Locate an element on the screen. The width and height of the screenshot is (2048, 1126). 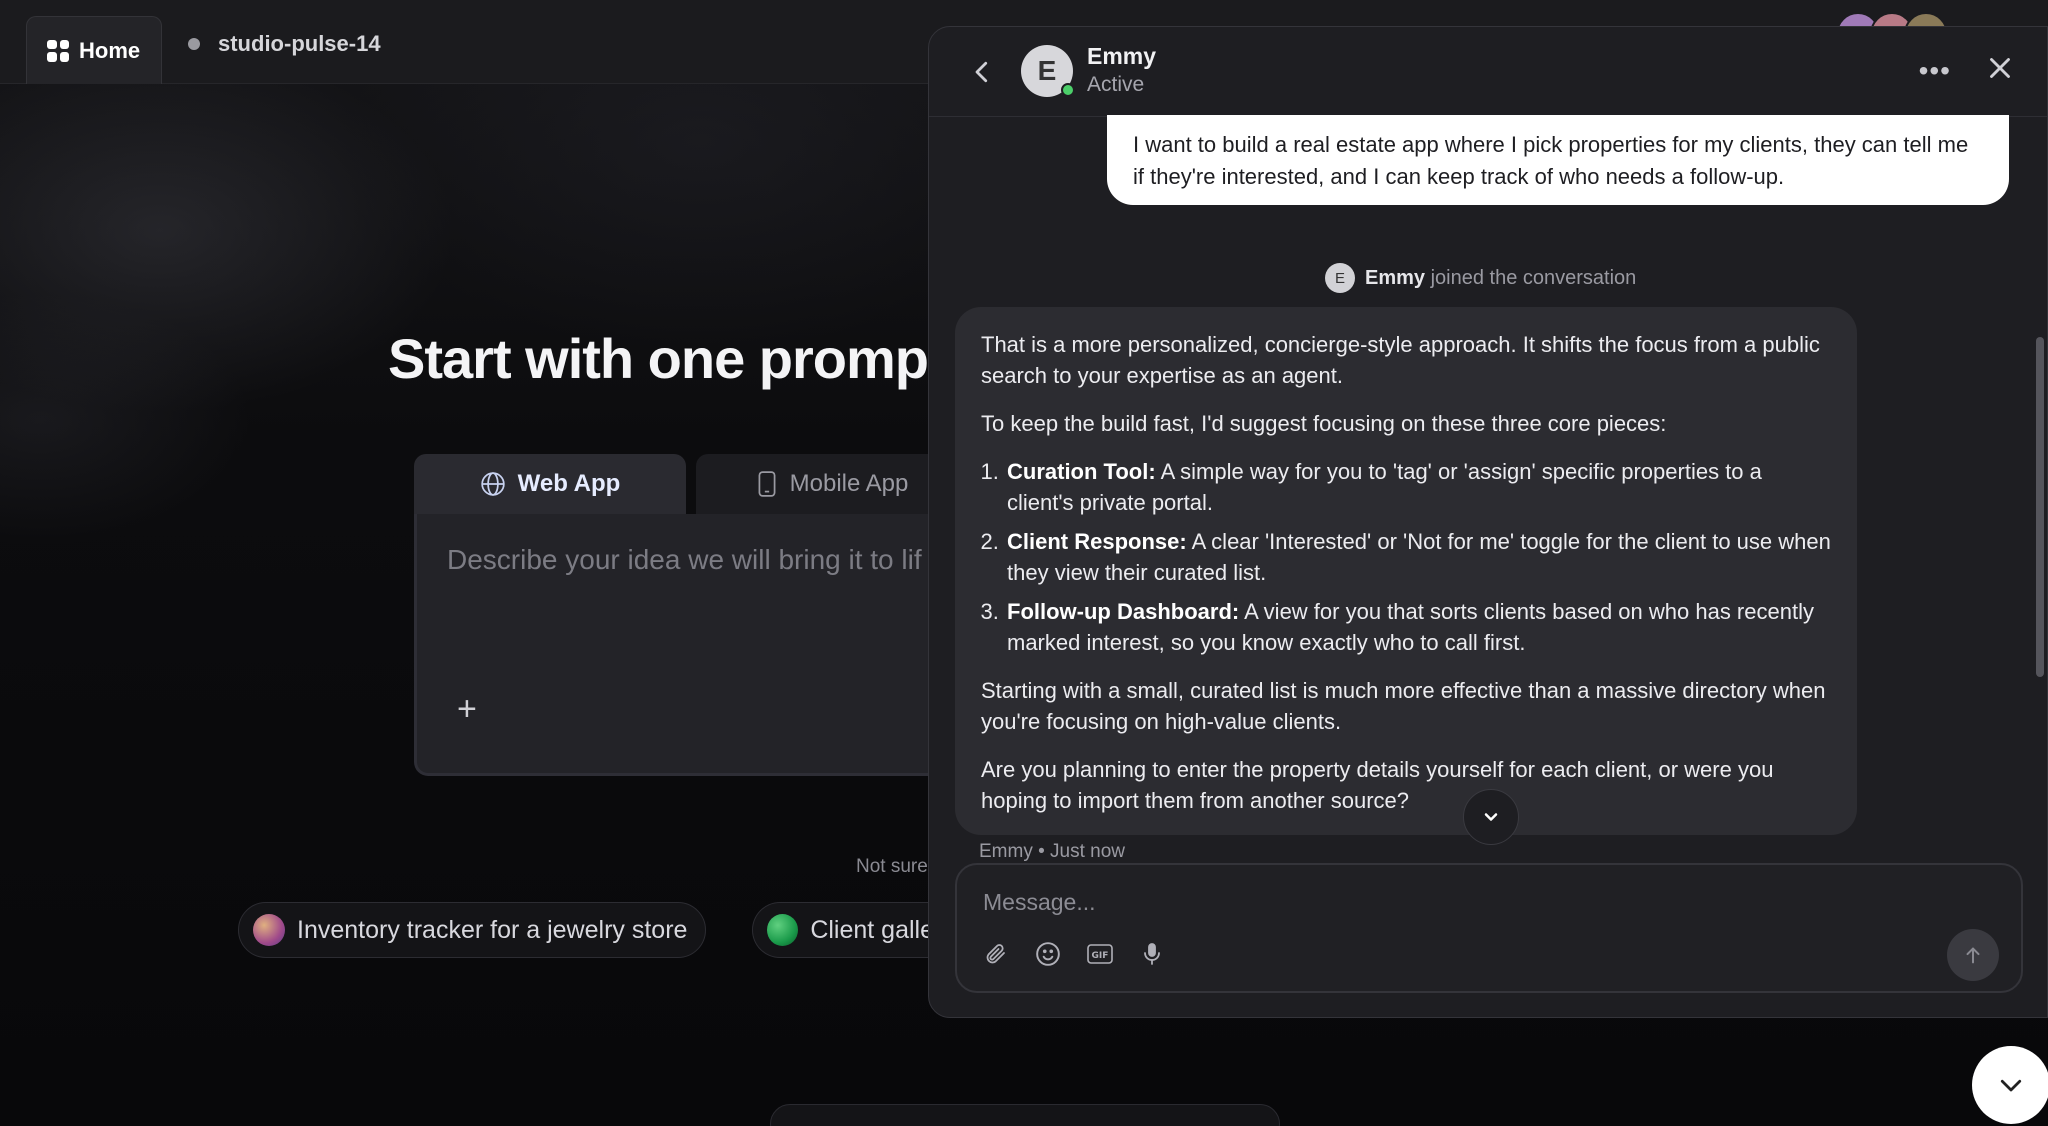
gif-icon: GIF is located at coordinates (1100, 954).